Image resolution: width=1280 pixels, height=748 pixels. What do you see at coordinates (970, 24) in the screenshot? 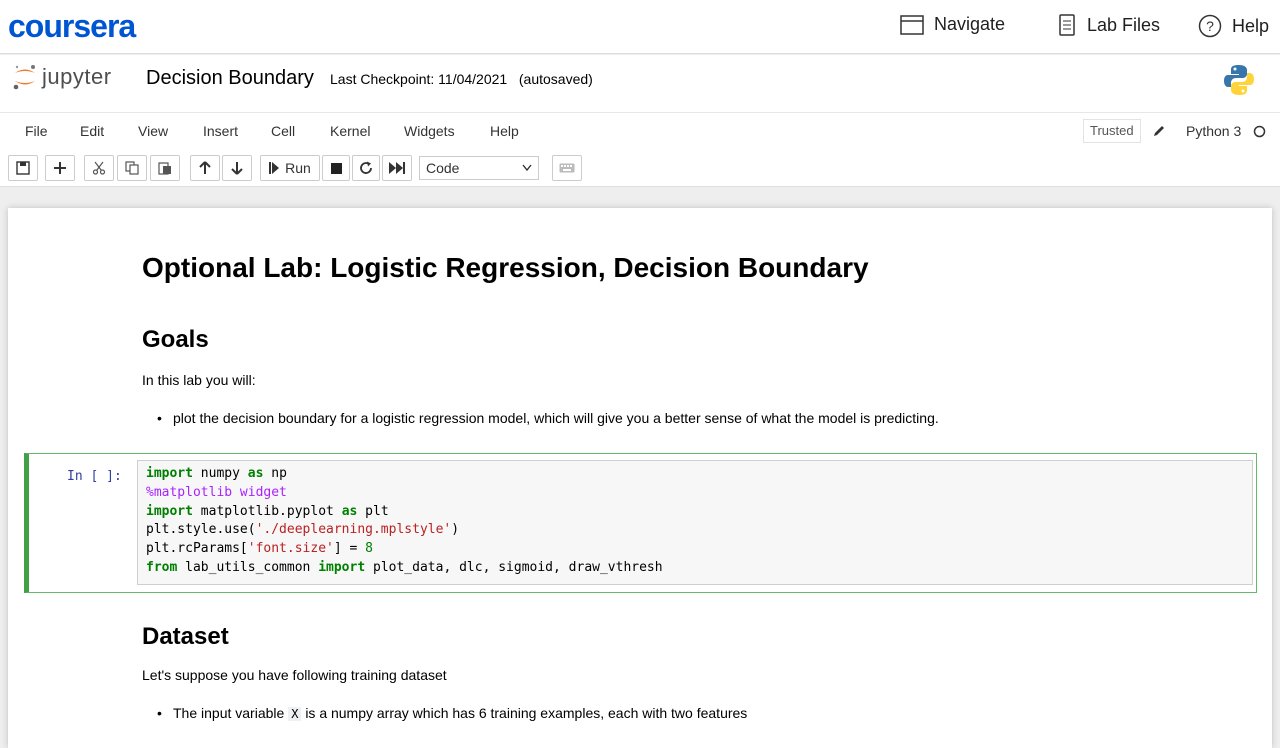
I see `navigate-label: Navigate` at bounding box center [970, 24].